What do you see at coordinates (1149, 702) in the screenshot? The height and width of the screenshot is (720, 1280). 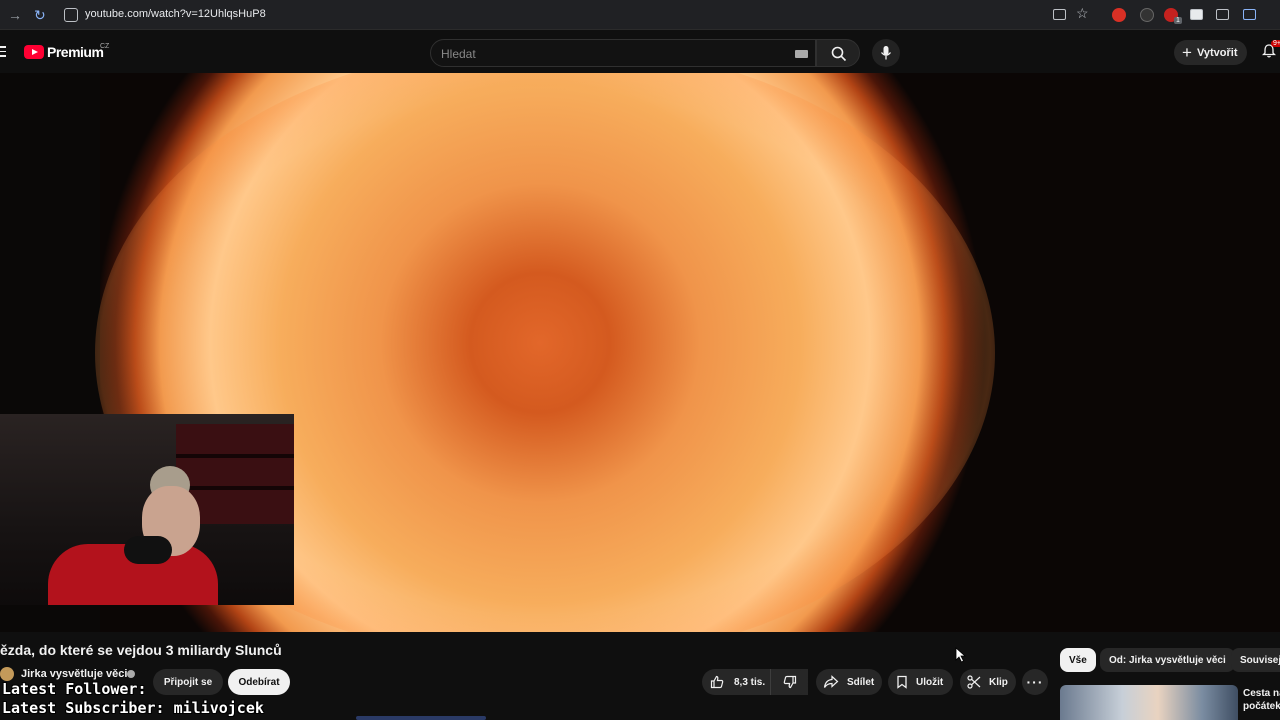 I see `related-video-thumbnail` at bounding box center [1149, 702].